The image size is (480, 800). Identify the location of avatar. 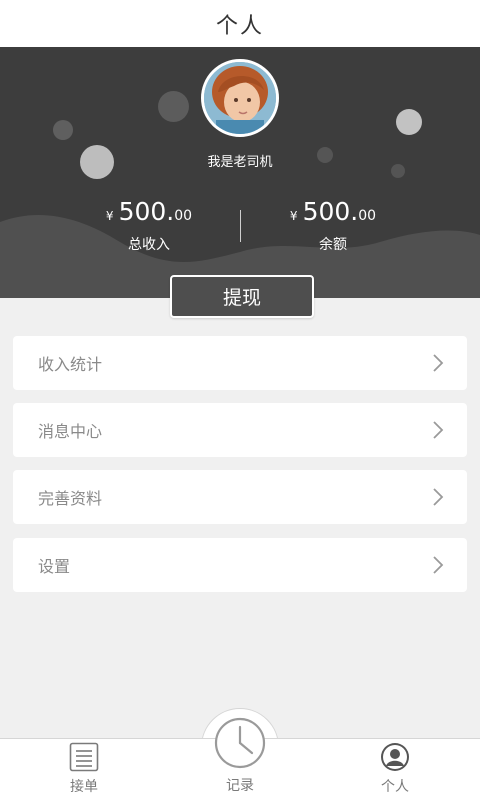
(240, 98).